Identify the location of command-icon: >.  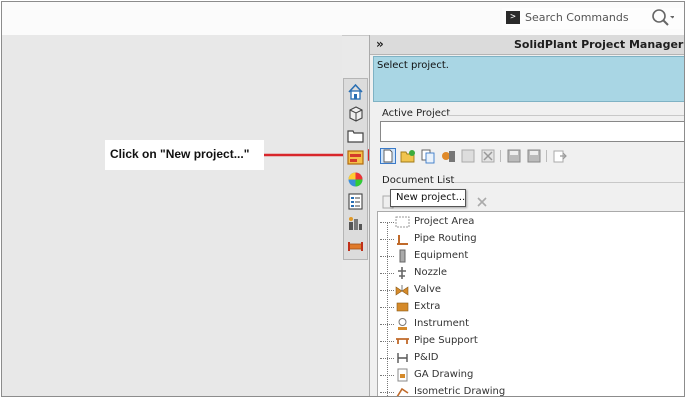
(513, 17).